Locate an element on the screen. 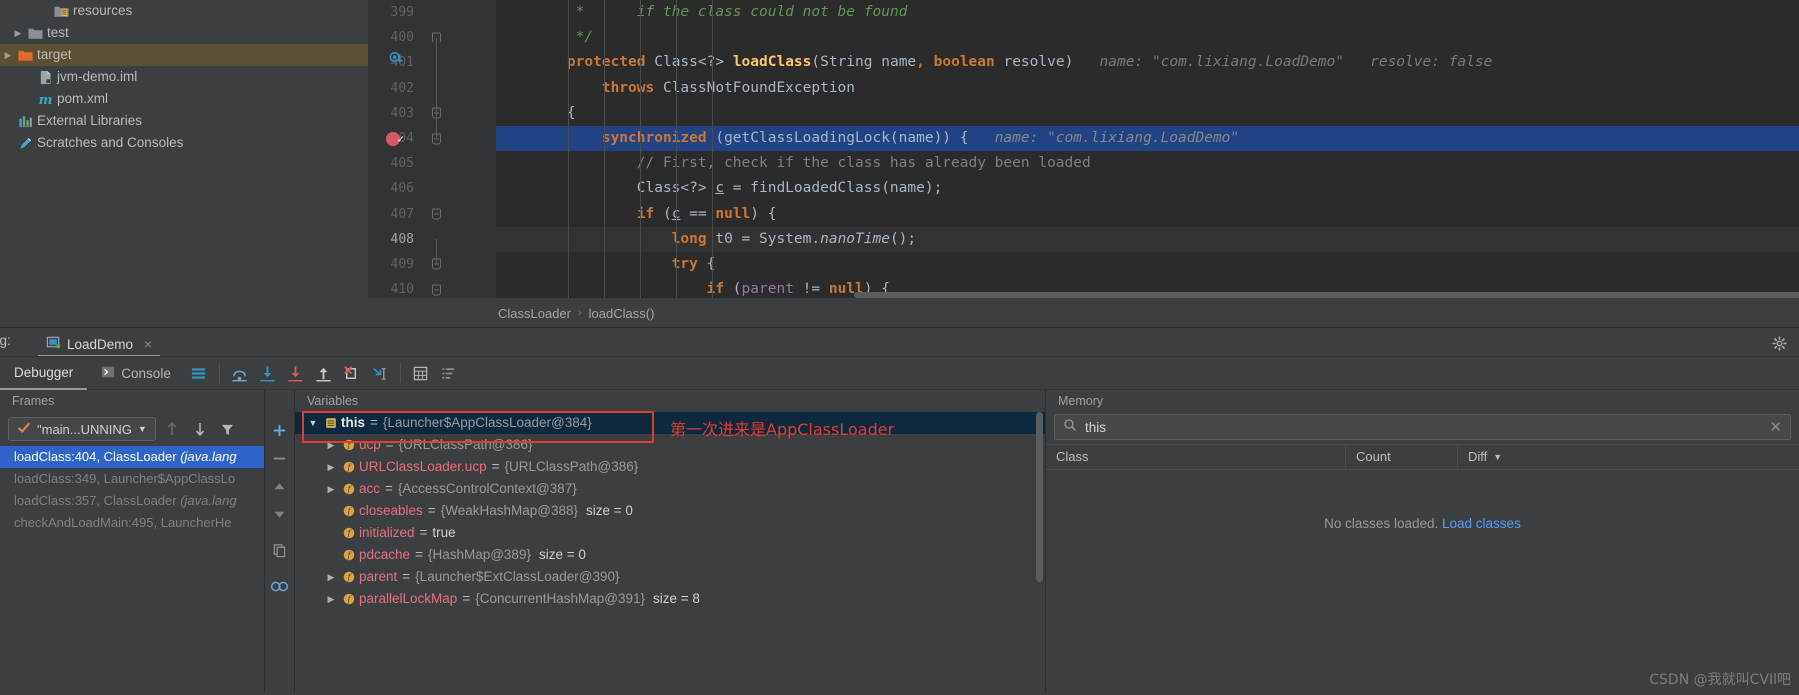  gutter-line-407: 407 is located at coordinates (432, 214).